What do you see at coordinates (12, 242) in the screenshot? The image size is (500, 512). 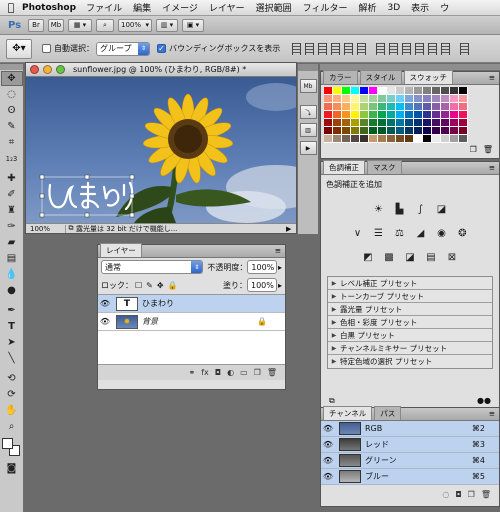 I see `eraser-tool: ▰` at bounding box center [12, 242].